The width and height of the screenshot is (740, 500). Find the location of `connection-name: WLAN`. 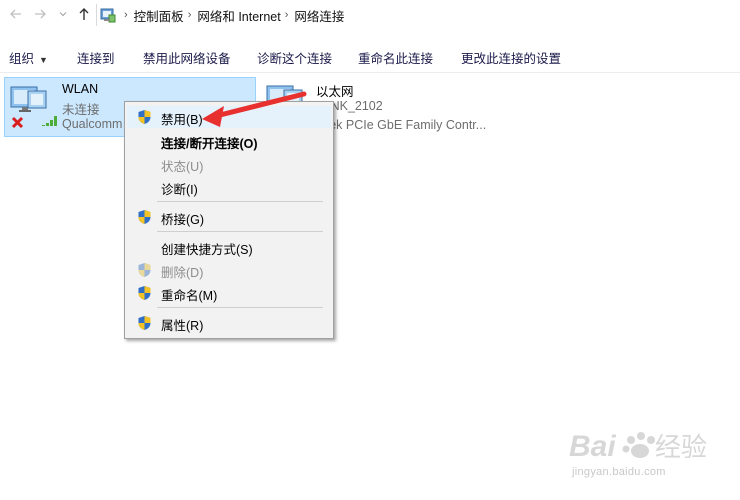

connection-name: WLAN is located at coordinates (80, 89).